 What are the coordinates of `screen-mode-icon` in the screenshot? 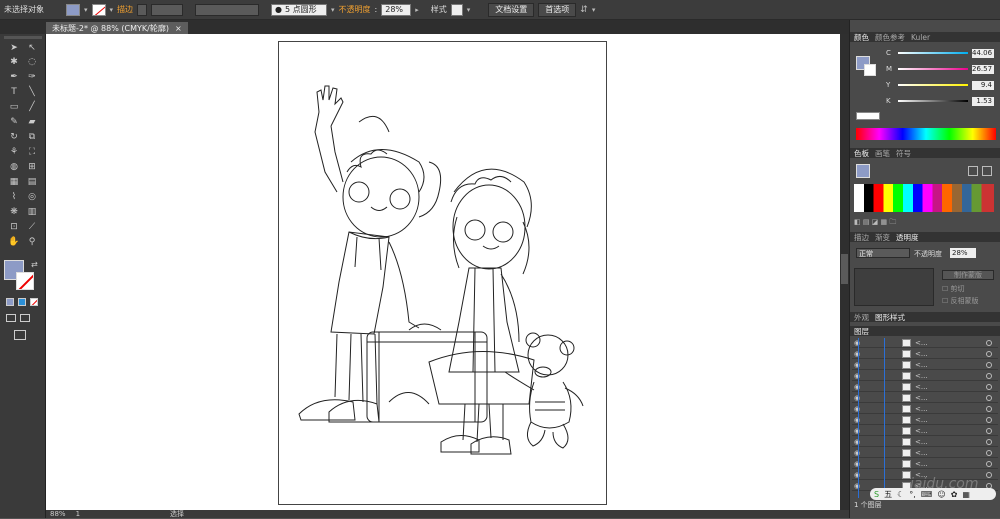 It's located at (20, 335).